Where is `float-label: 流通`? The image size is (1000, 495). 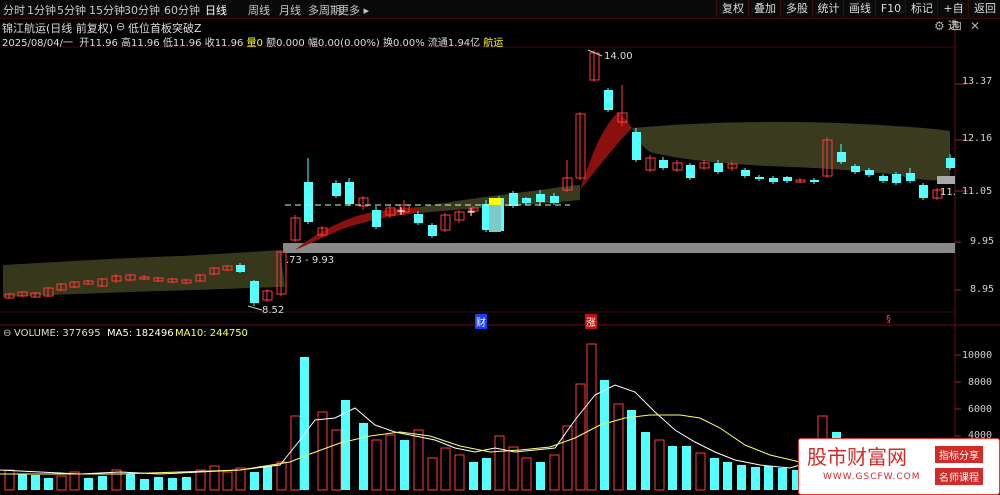
float-label: 流通 is located at coordinates (437, 43).